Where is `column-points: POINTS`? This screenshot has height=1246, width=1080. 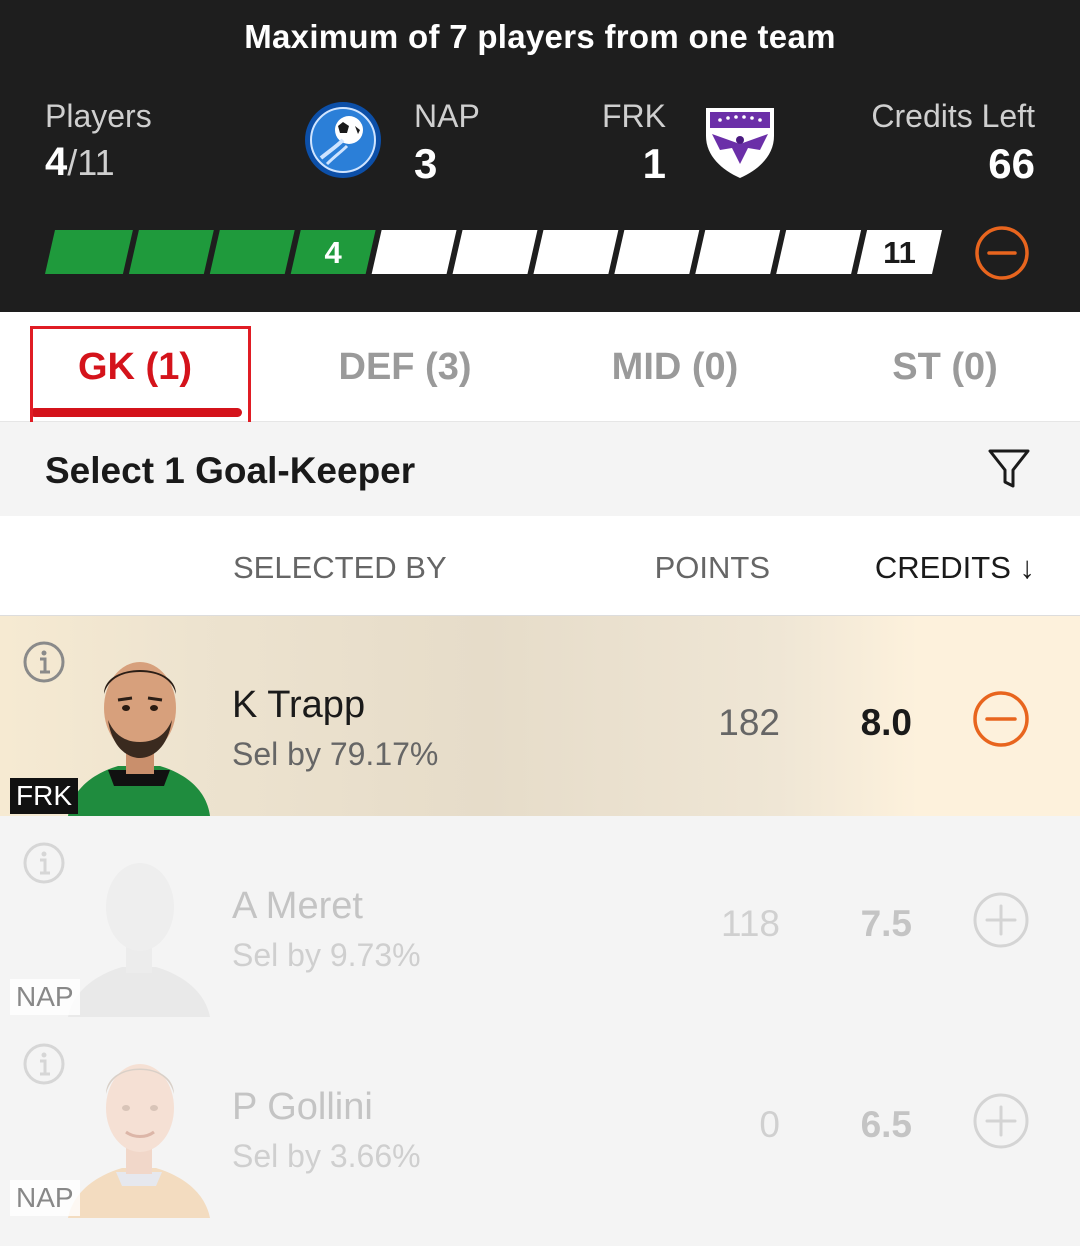
column-points: POINTS is located at coordinates (712, 568).